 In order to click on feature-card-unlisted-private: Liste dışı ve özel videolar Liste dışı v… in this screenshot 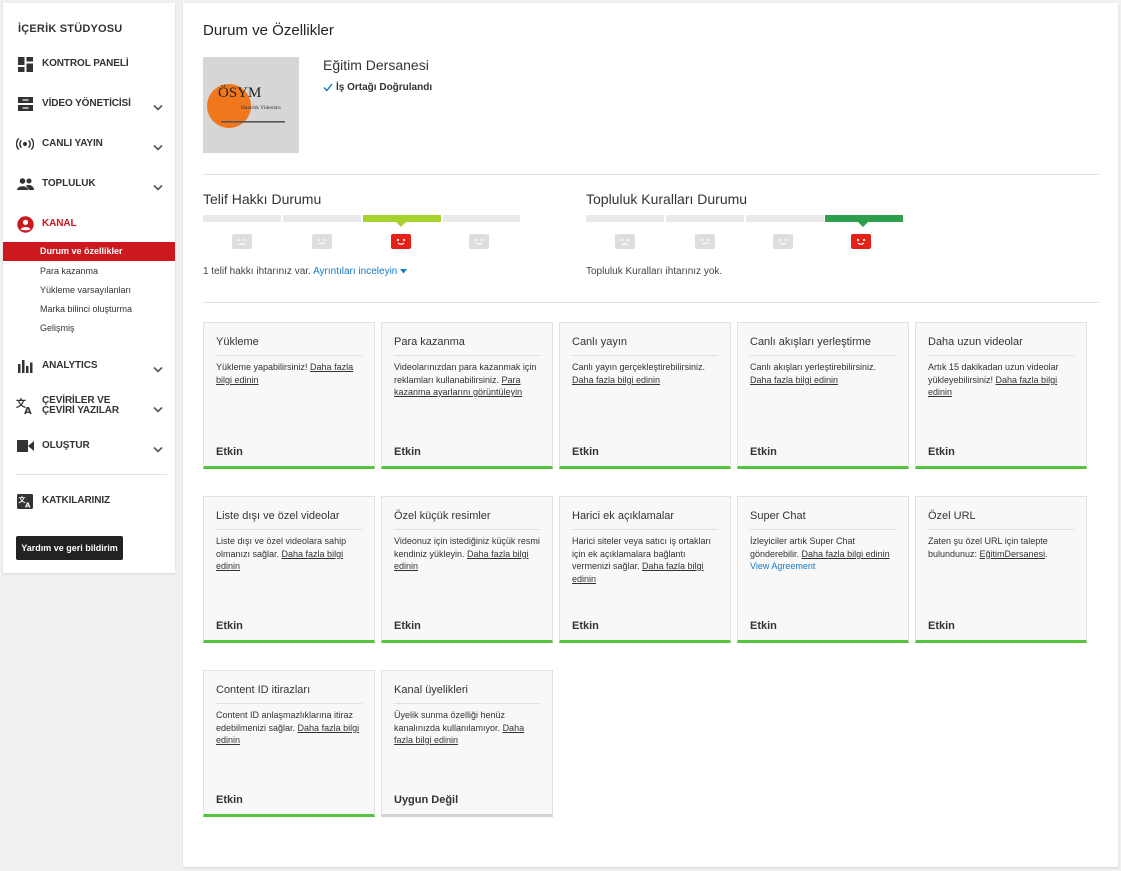, I will do `click(289, 569)`.